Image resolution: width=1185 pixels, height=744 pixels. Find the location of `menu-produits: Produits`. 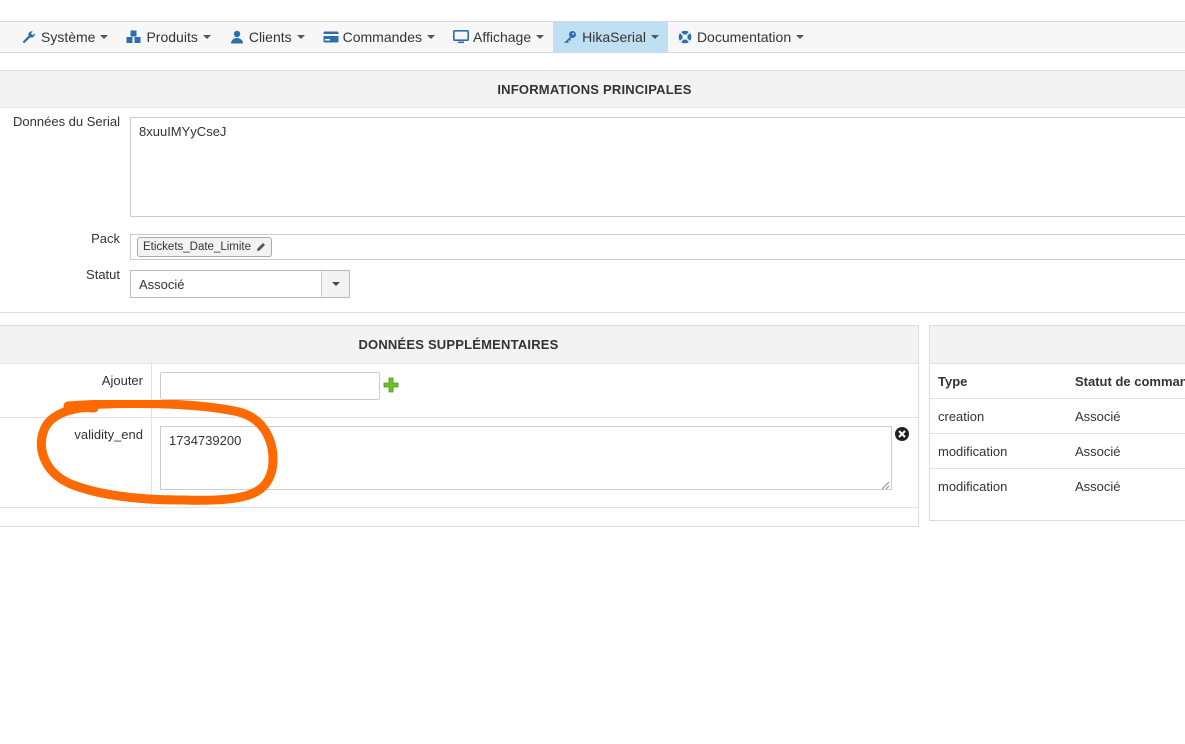

menu-produits: Produits is located at coordinates (168, 37).